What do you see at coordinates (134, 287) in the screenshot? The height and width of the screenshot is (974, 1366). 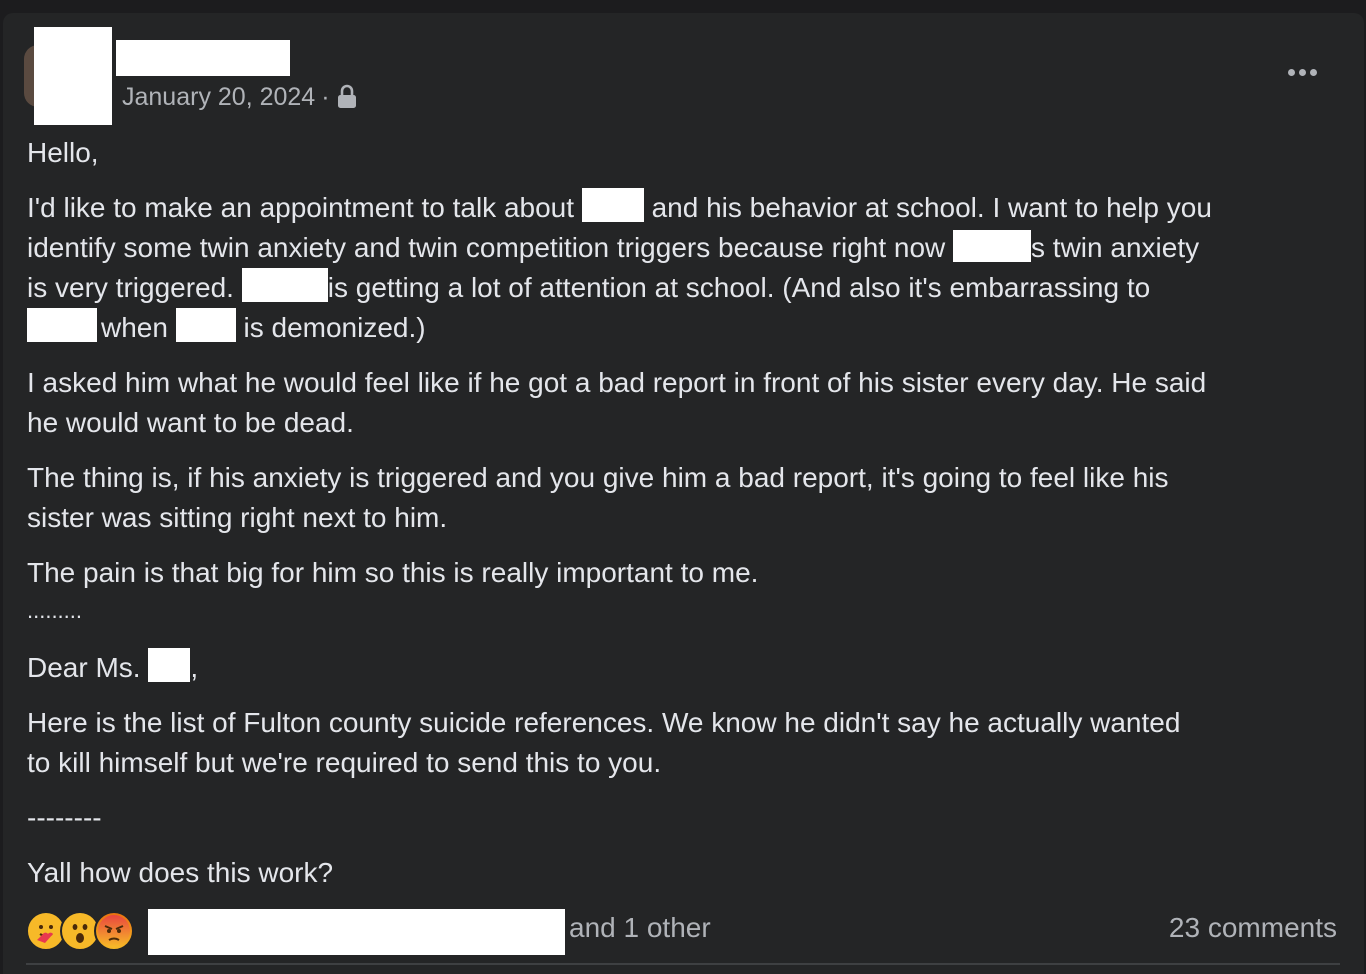 I see `text-segment: is very triggered.` at bounding box center [134, 287].